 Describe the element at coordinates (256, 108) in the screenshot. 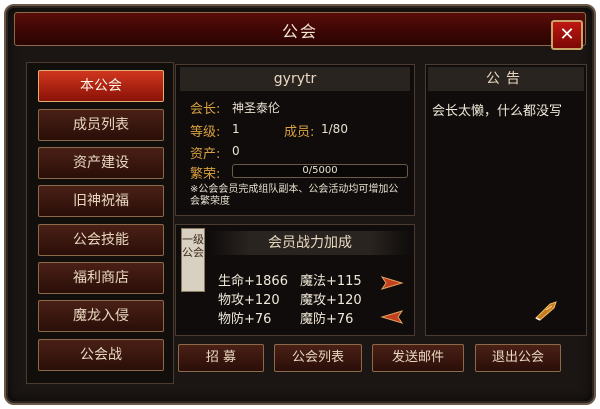

I see `leader-value: 神圣泰伦` at that location.